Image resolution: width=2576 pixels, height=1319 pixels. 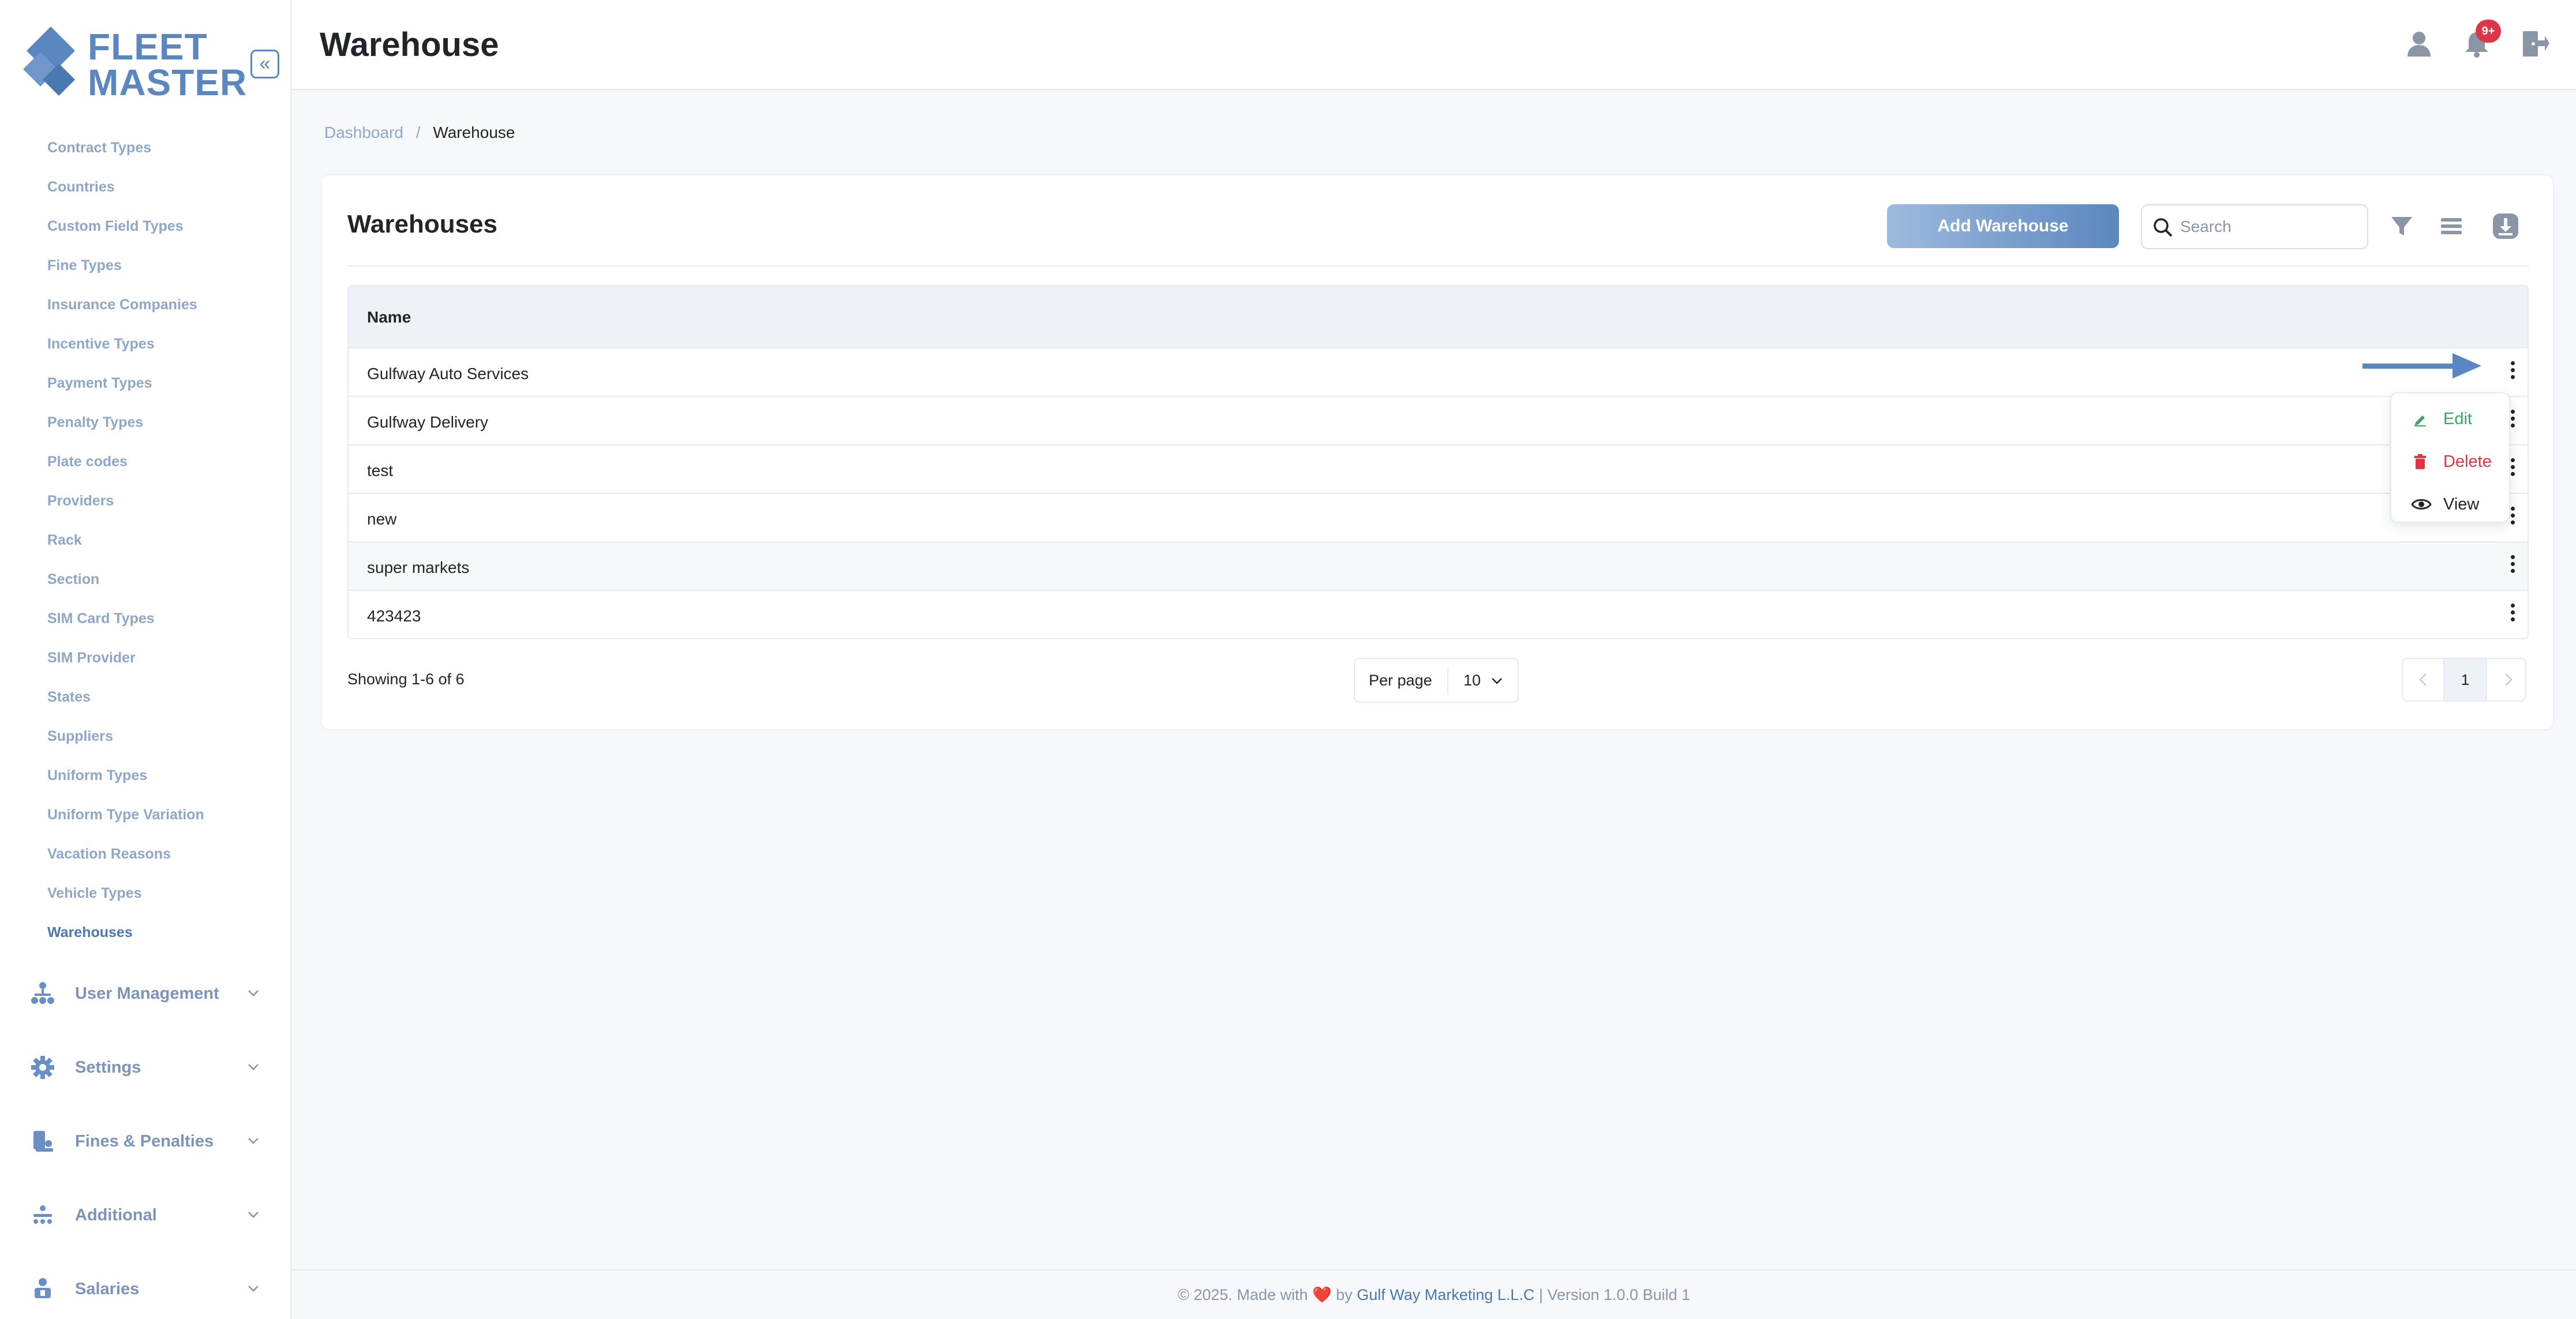 I want to click on pagination-page-1: 1, so click(x=2465, y=679).